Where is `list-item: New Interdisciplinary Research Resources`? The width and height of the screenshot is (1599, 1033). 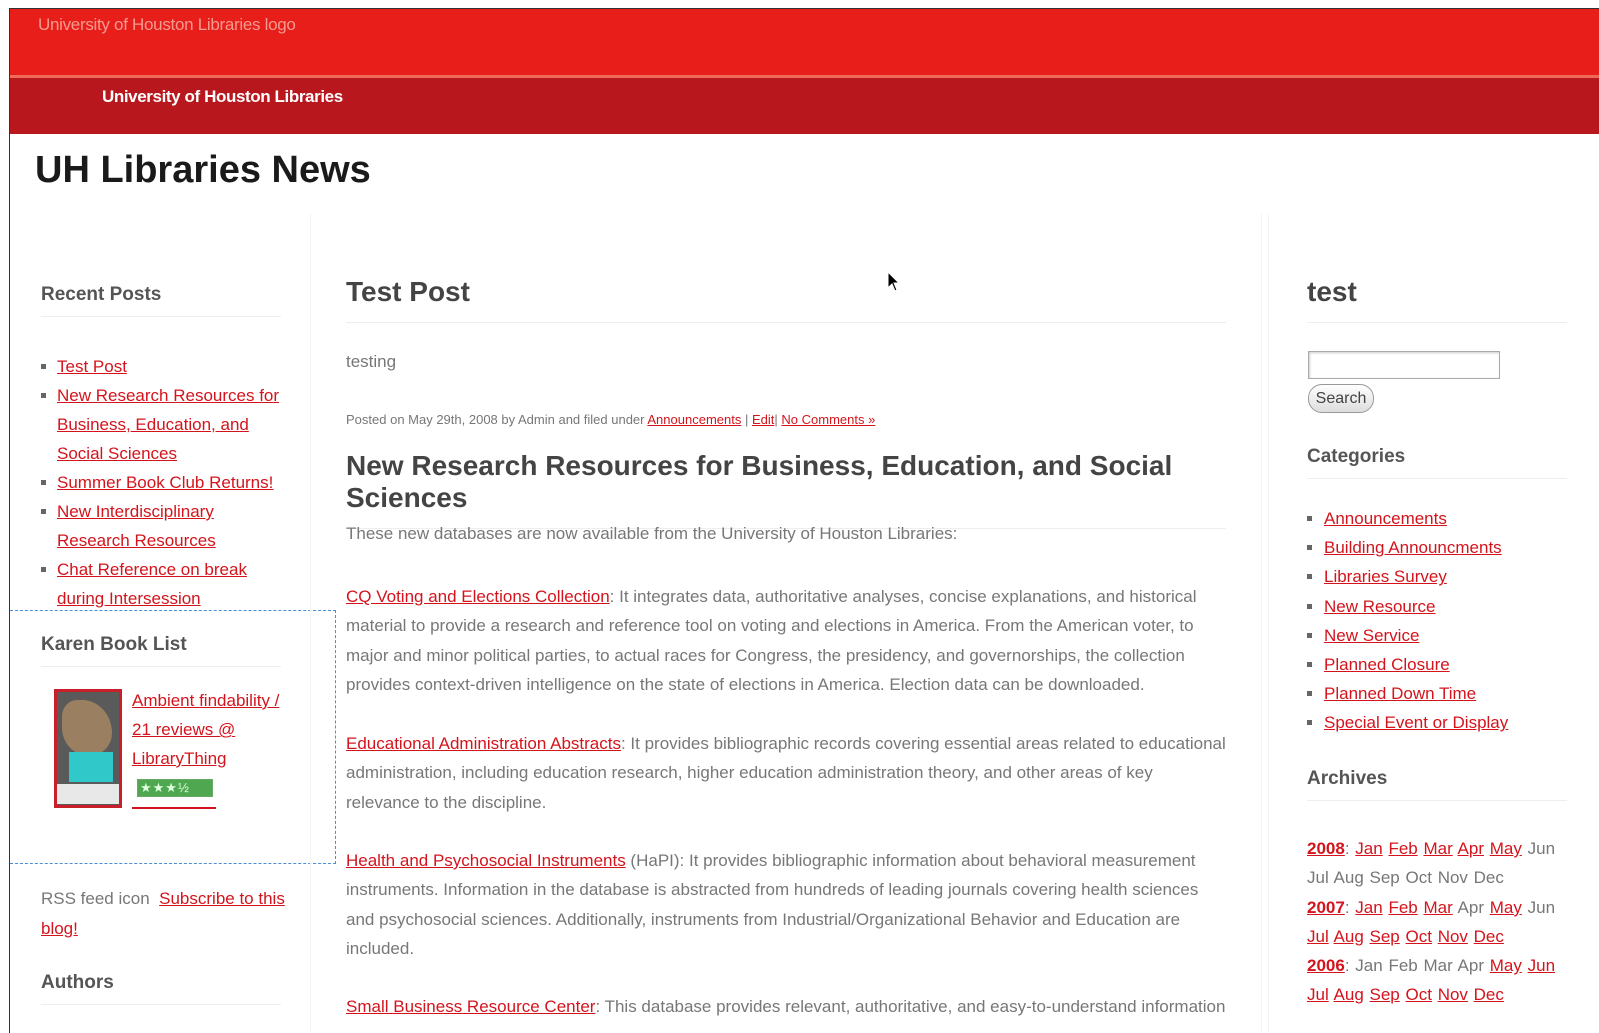
list-item: New Interdisciplinary Research Resources is located at coordinates (161, 526).